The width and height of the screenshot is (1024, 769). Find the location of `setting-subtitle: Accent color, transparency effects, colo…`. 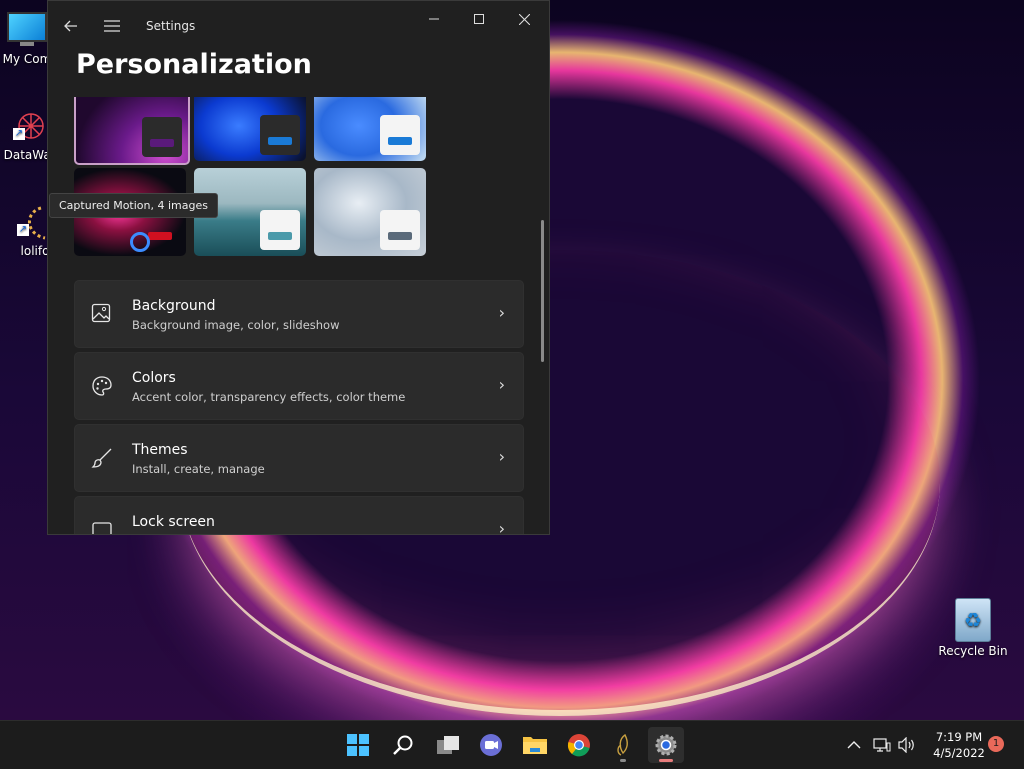

setting-subtitle: Accent color, transparency effects, colo… is located at coordinates (269, 397).